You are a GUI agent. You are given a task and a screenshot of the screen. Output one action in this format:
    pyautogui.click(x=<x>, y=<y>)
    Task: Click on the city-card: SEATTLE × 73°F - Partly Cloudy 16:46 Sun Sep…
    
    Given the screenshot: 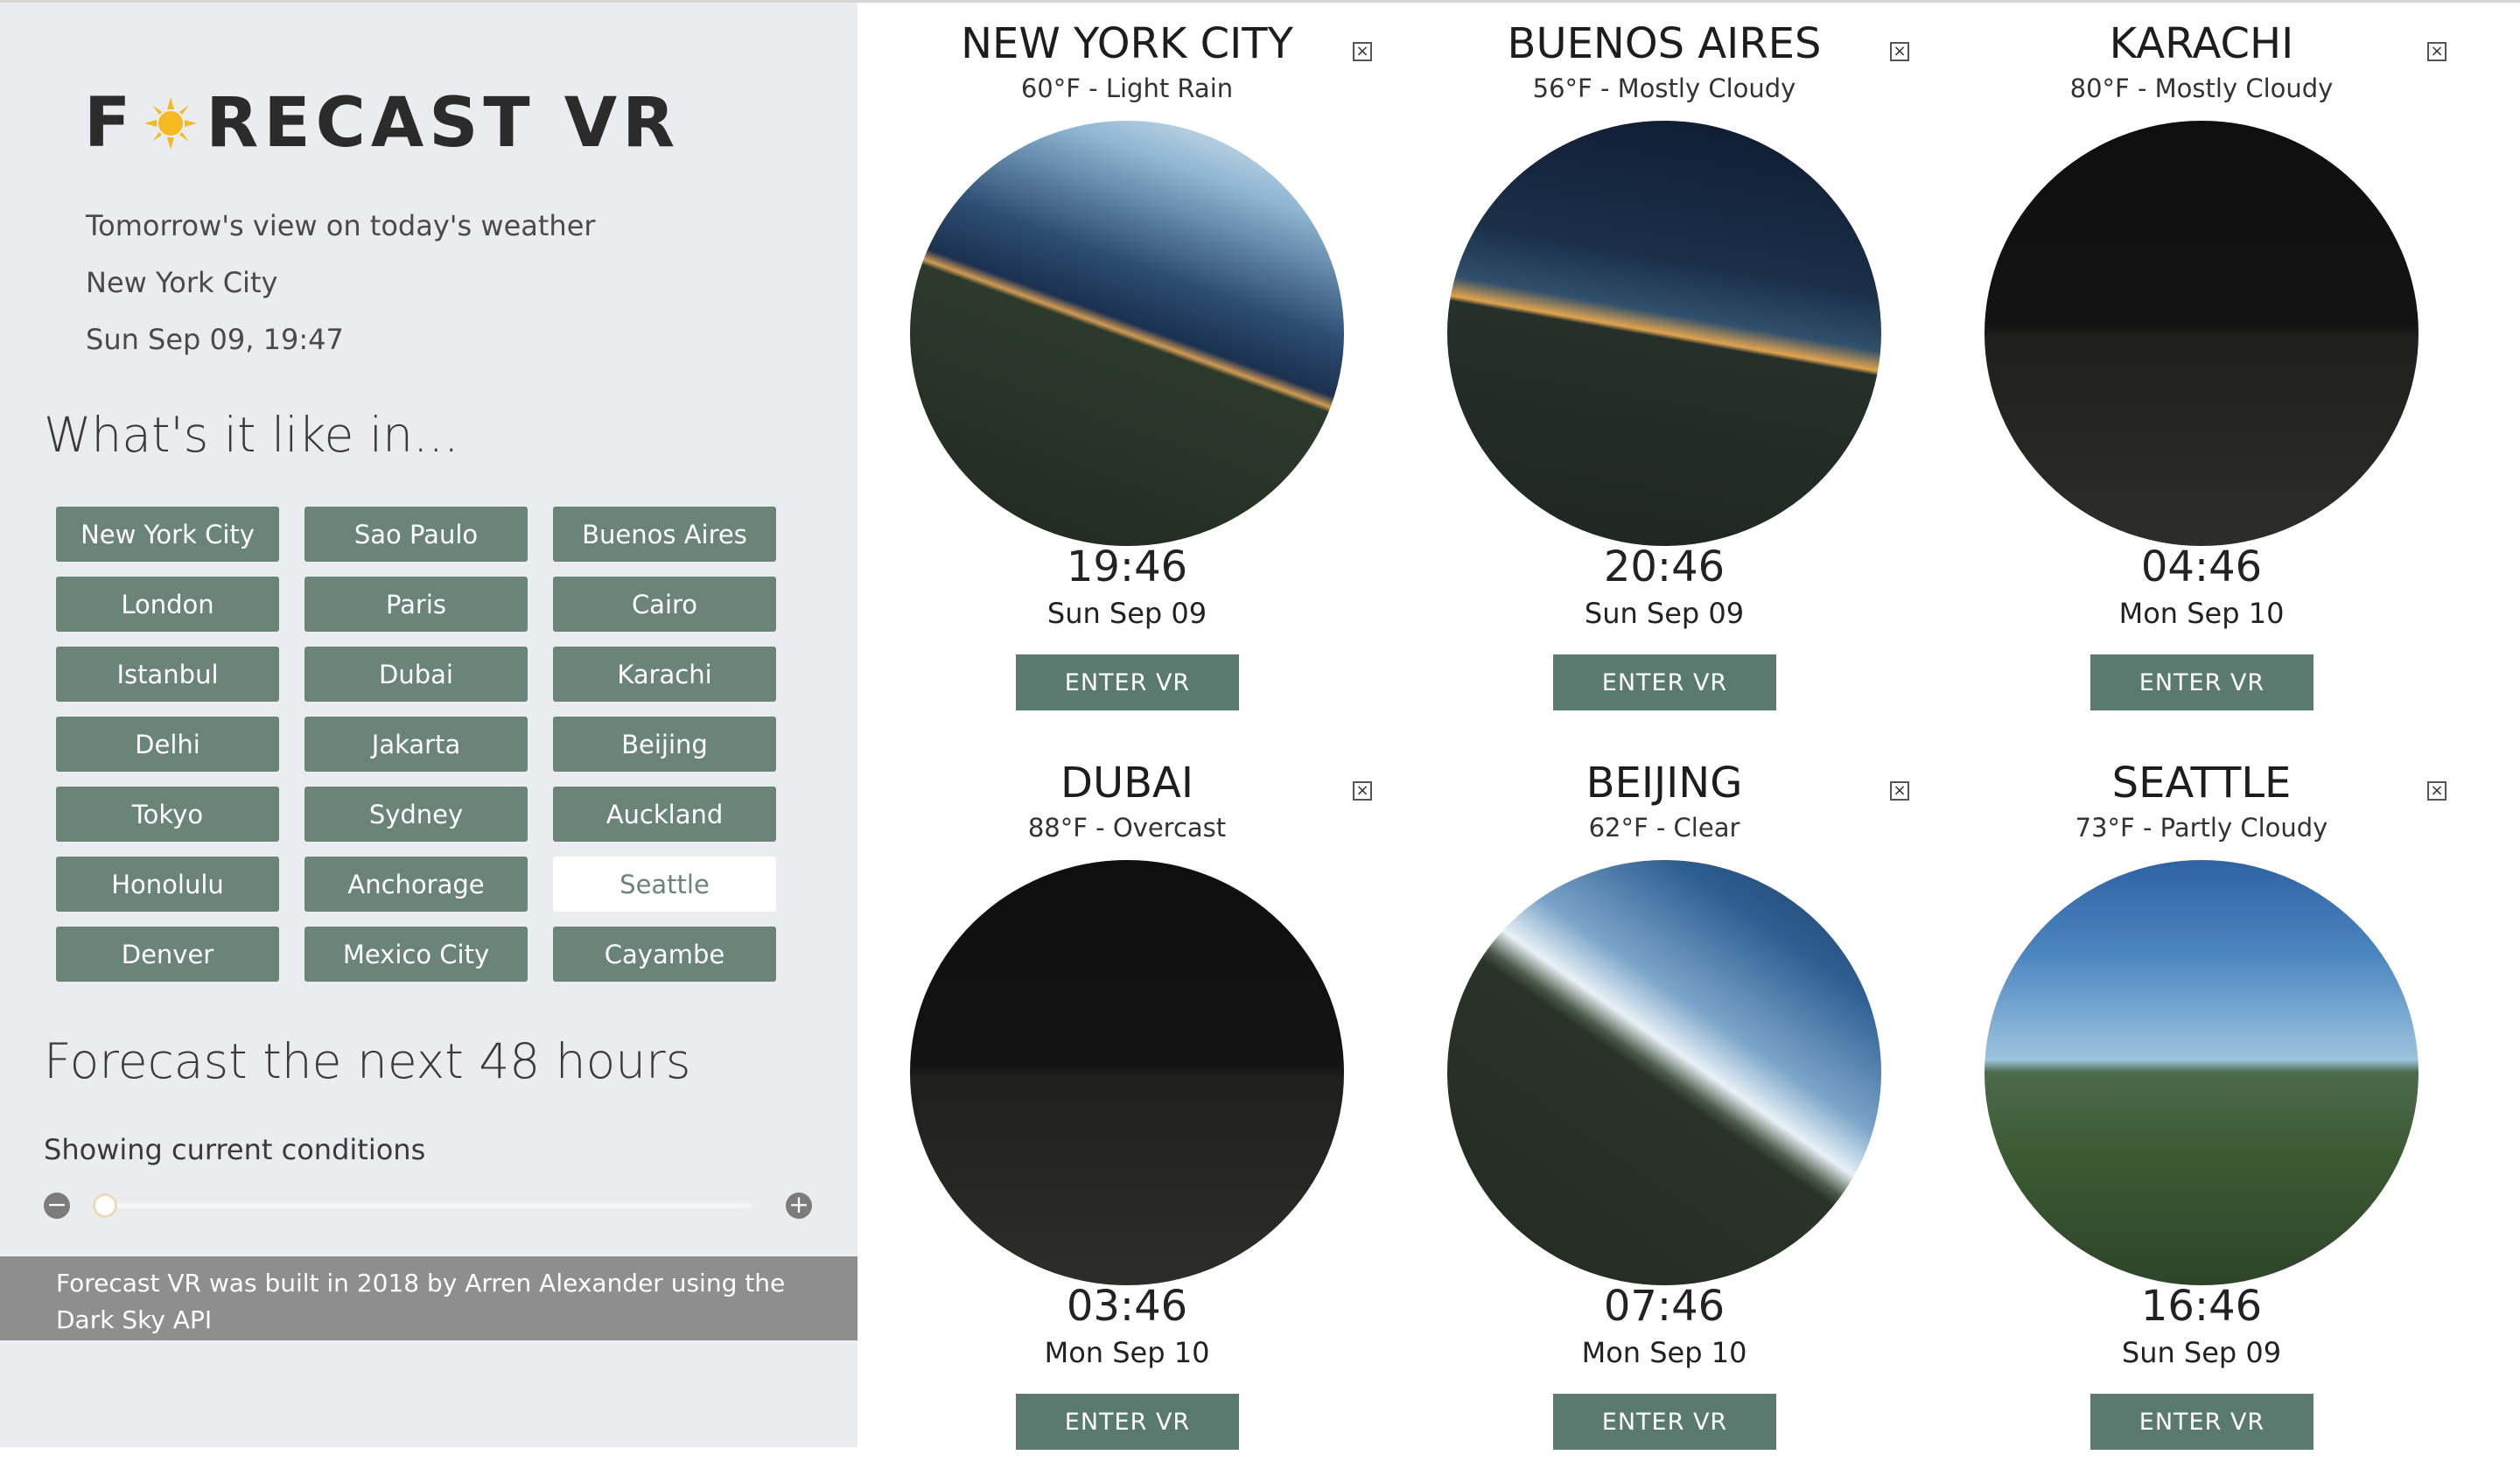 What is the action you would take?
    pyautogui.click(x=2201, y=1100)
    